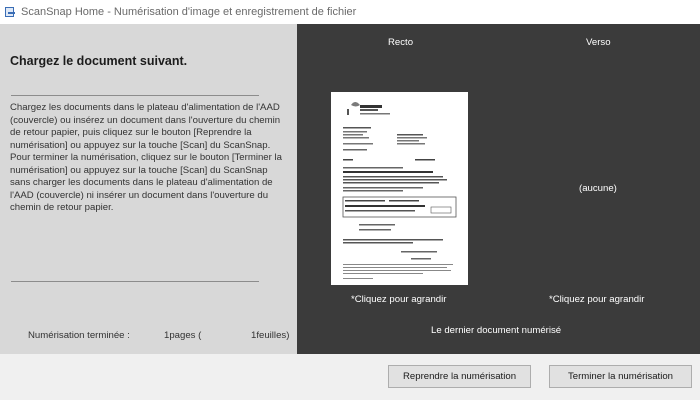  I want to click on scanned-document-image, so click(399, 188).